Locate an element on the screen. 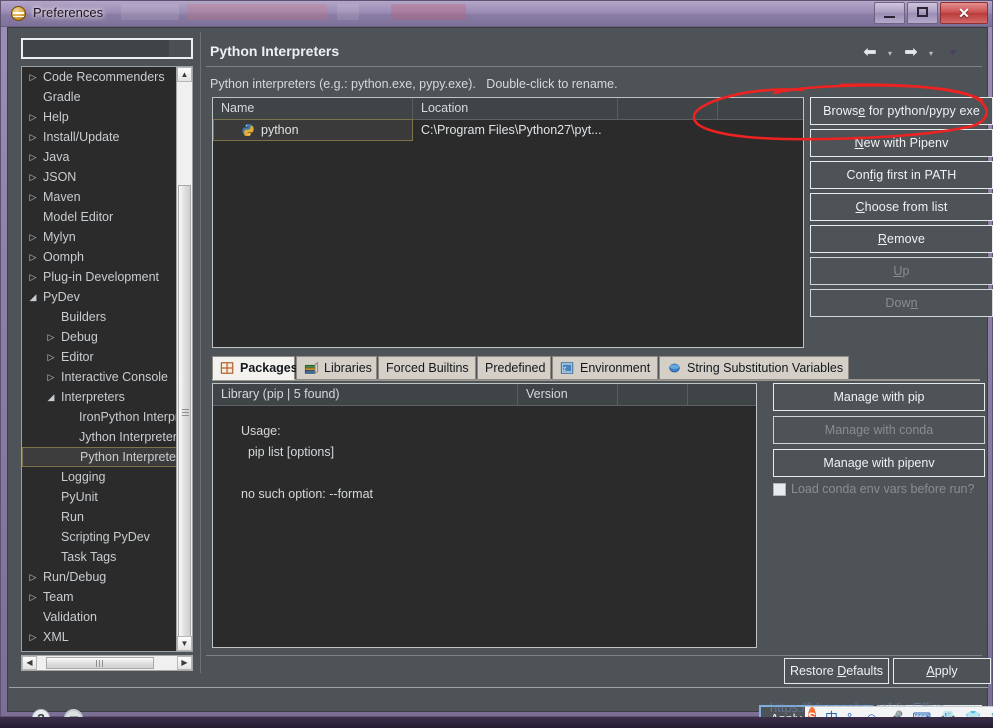  sidebar-item-install-update: ▷ Install/Update is located at coordinates (99, 137).